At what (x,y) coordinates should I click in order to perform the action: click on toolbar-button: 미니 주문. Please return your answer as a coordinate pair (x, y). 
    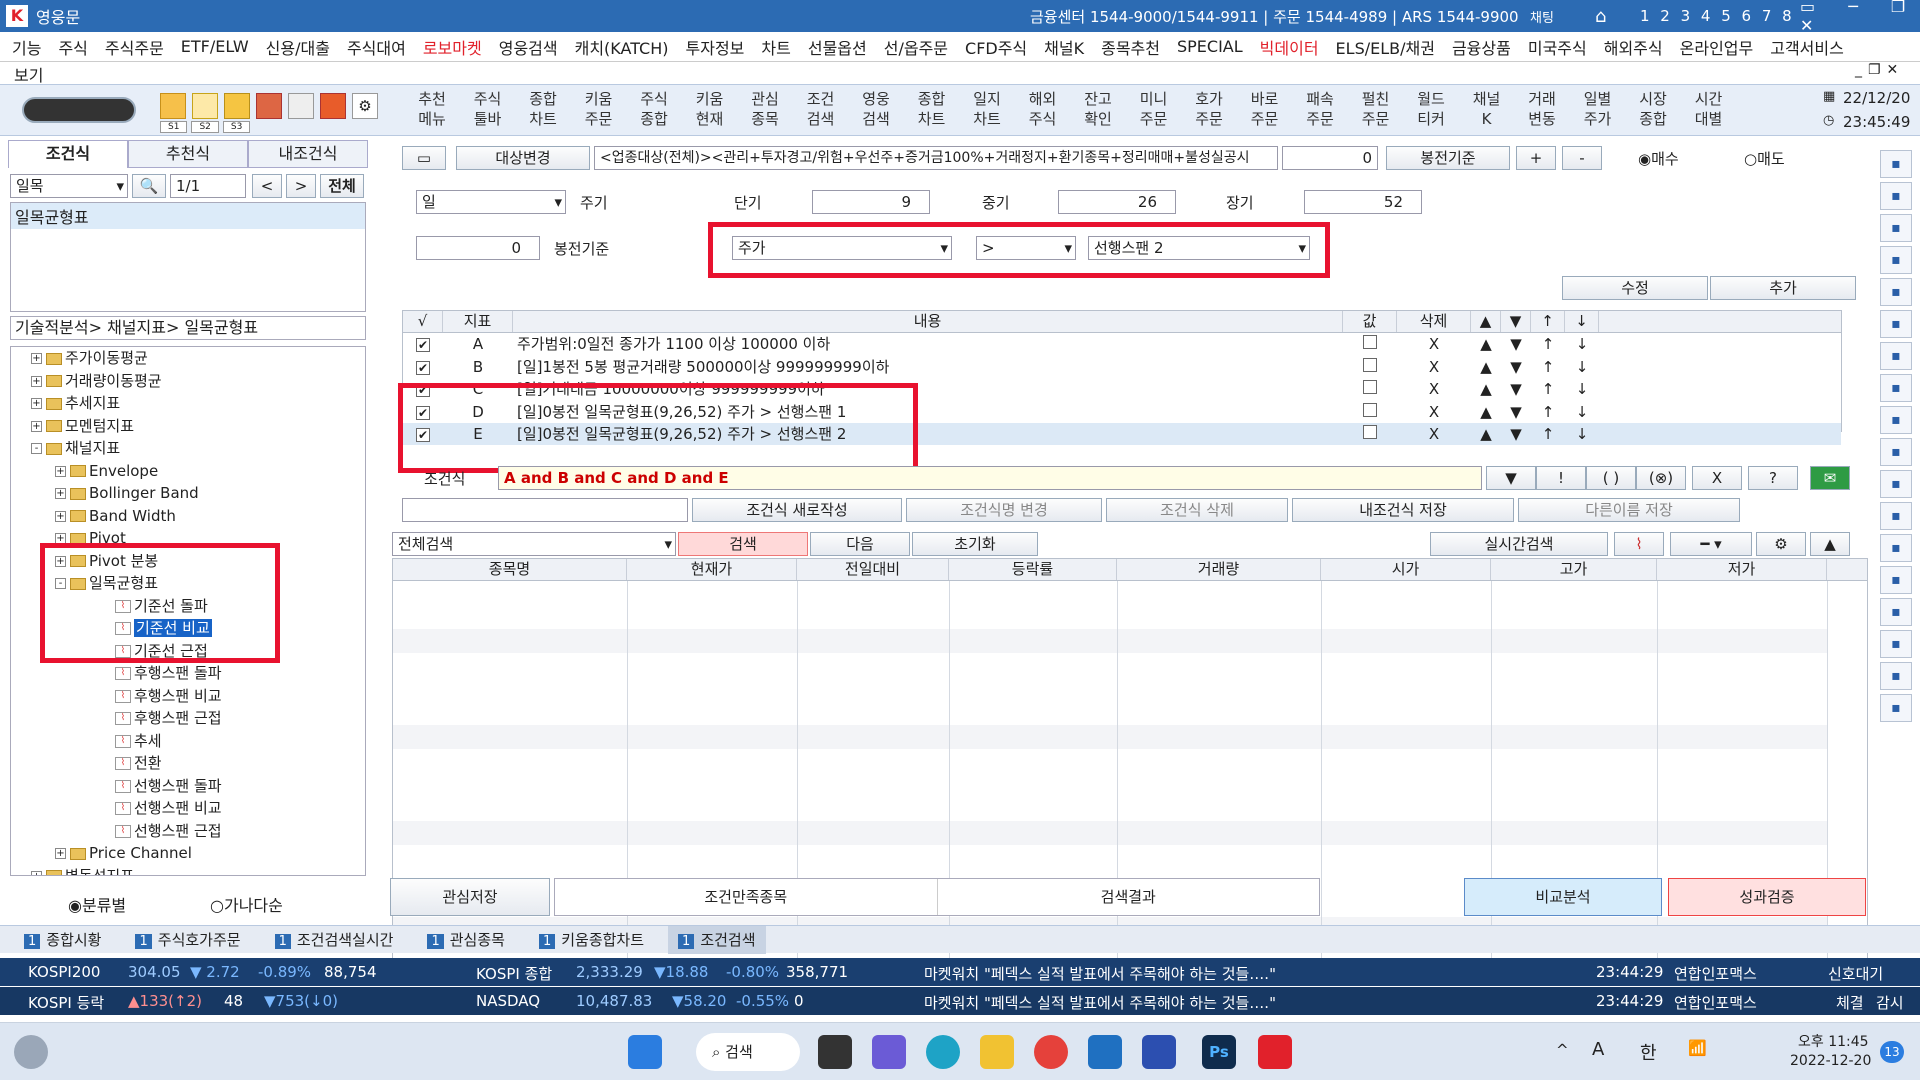
    Looking at the image, I should click on (1154, 109).